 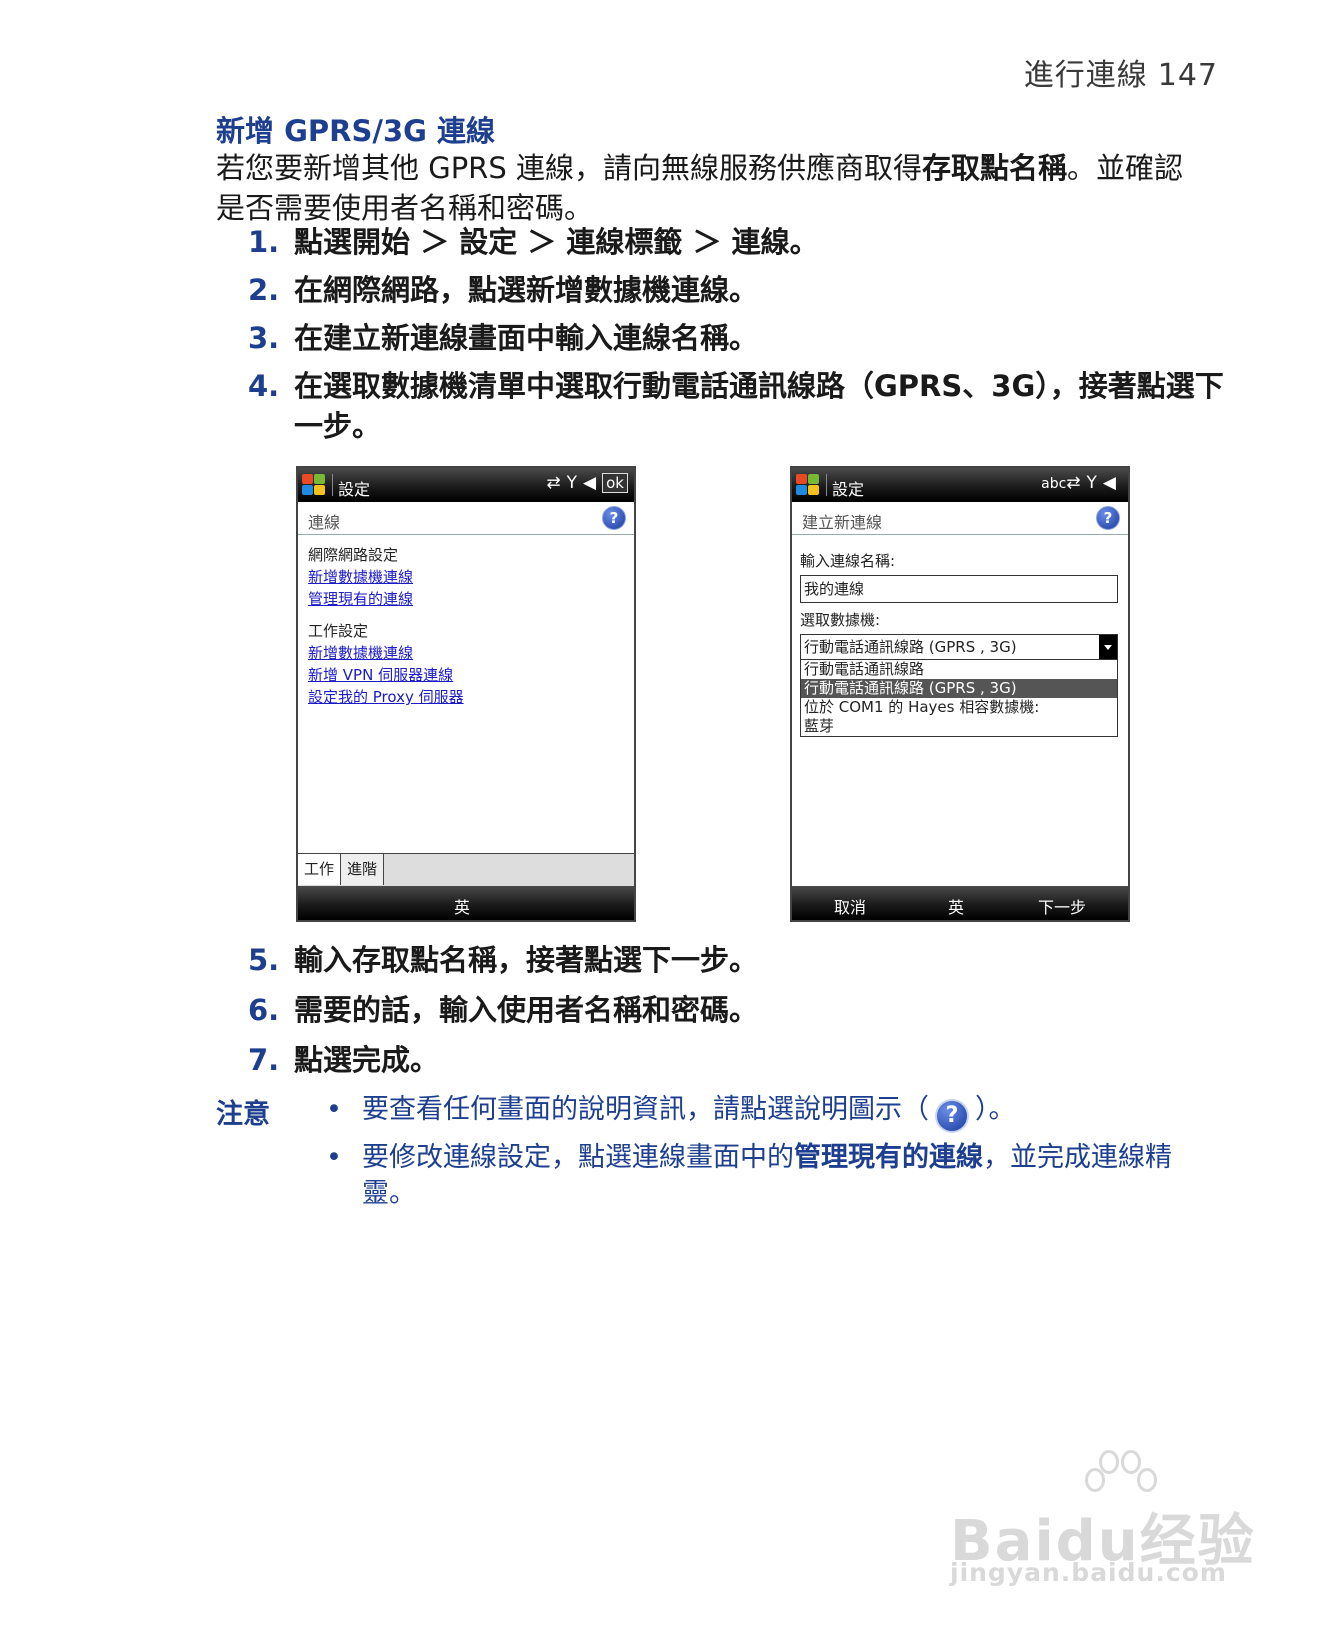 I want to click on step-text: 在建立新連線畫面中輸入連線名稱。, so click(x=526, y=338).